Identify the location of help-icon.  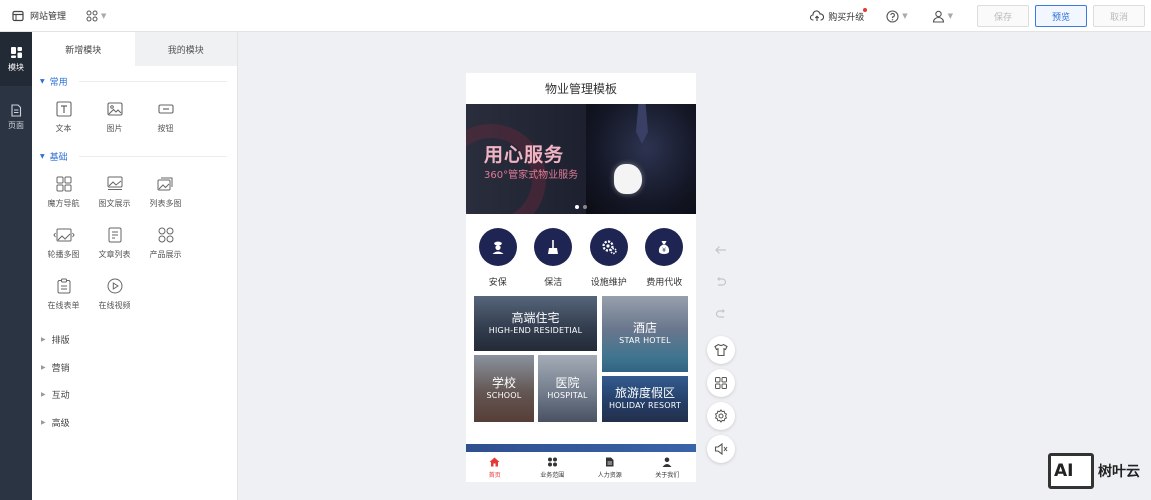
(892, 16).